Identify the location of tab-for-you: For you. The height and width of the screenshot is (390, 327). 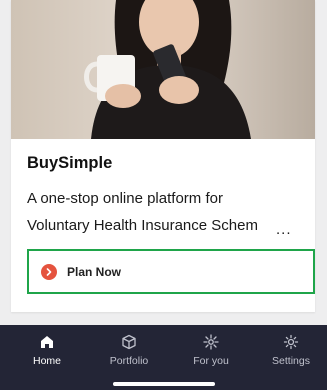
(211, 355).